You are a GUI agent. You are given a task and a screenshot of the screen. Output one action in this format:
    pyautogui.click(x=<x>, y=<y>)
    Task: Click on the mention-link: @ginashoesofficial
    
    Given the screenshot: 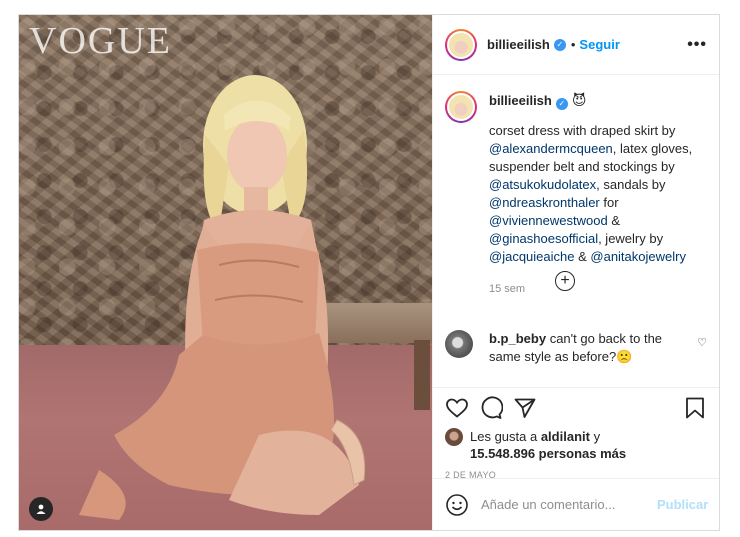 What is the action you would take?
    pyautogui.click(x=543, y=238)
    